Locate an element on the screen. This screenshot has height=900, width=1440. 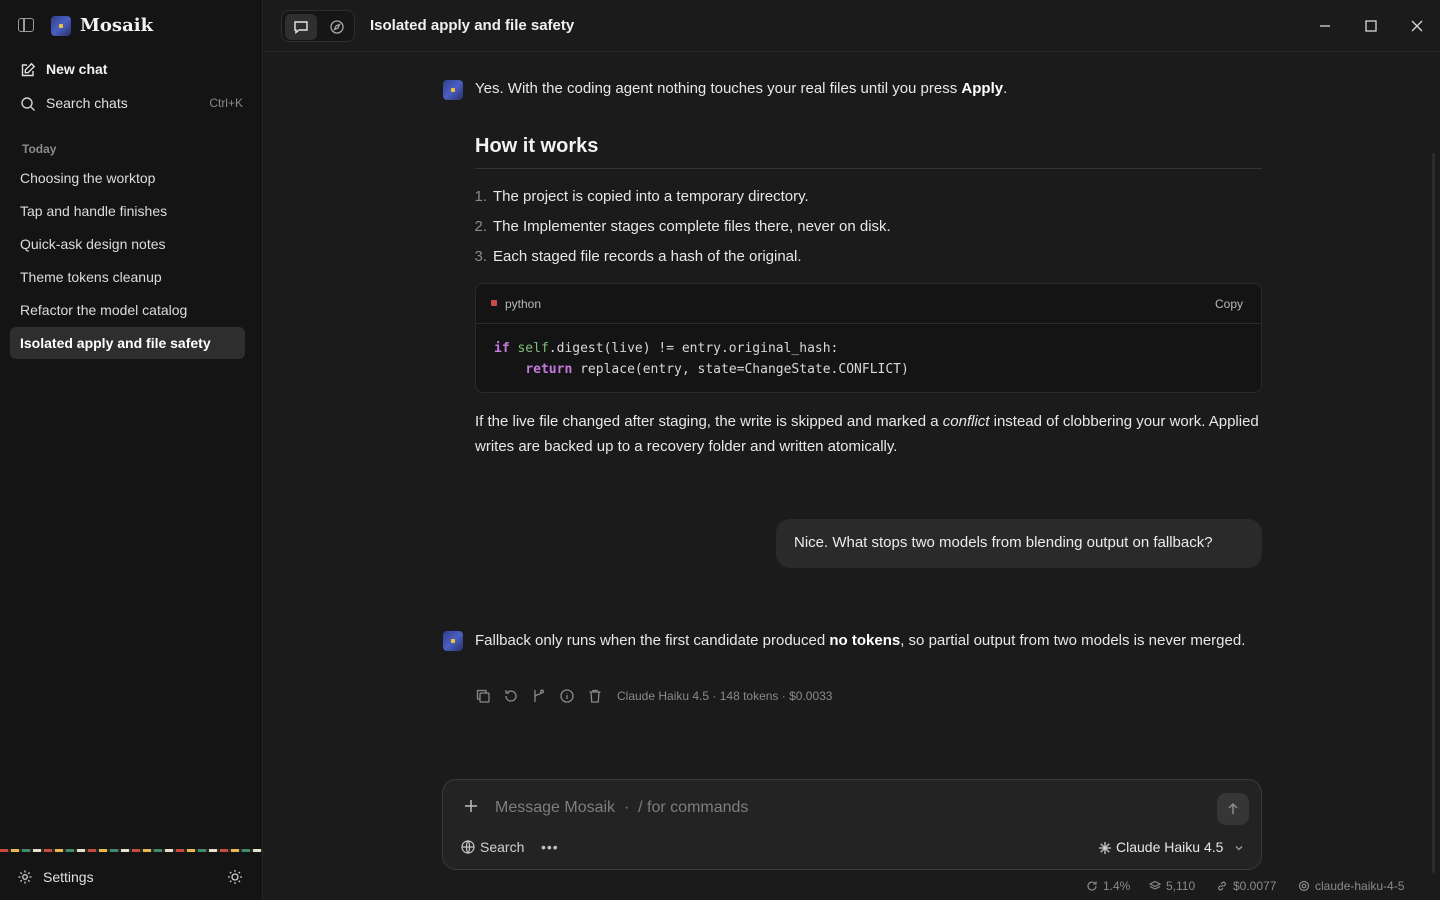
chat-item-active: Isolated apply and file safety is located at coordinates (127, 343).